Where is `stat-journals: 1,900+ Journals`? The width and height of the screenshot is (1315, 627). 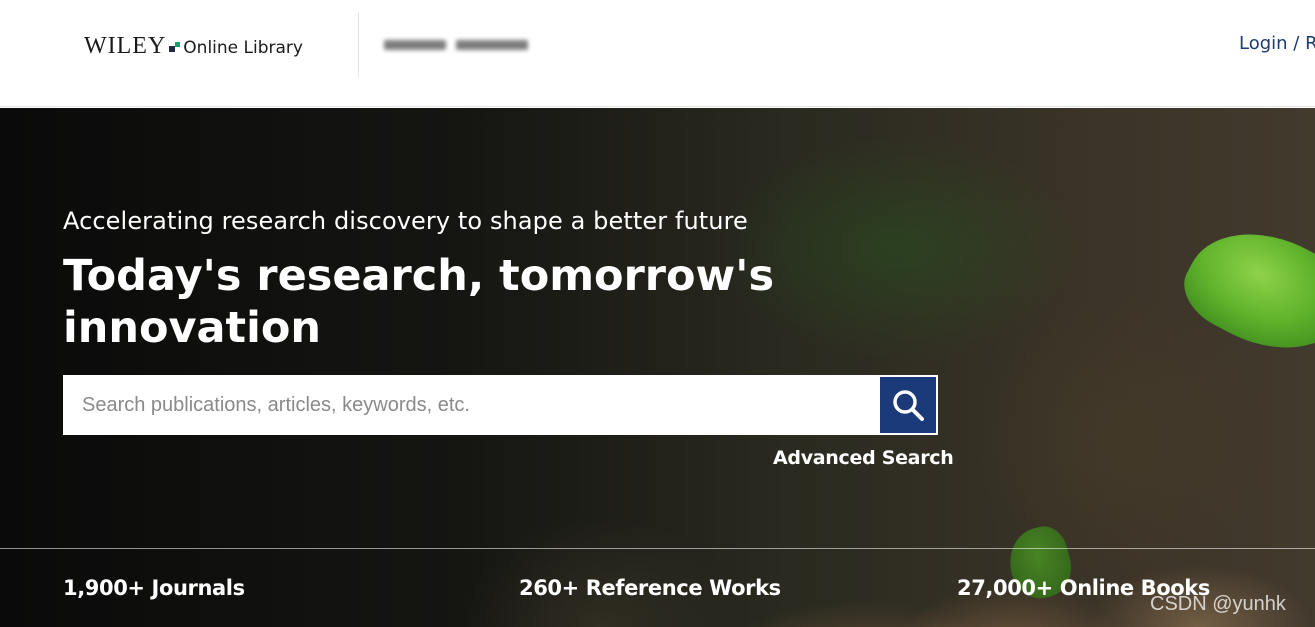 stat-journals: 1,900+ Journals is located at coordinates (154, 588).